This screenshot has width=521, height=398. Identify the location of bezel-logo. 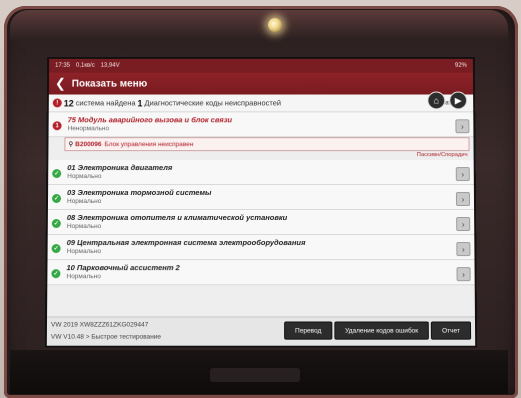
(255, 375).